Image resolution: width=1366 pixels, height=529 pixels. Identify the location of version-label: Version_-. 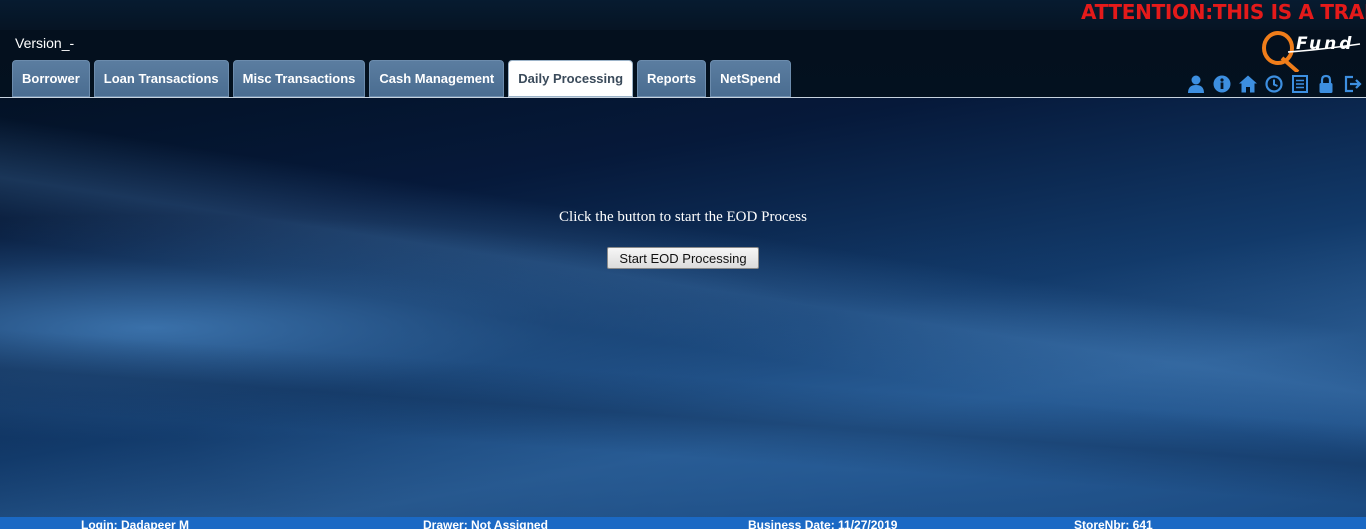
(45, 43).